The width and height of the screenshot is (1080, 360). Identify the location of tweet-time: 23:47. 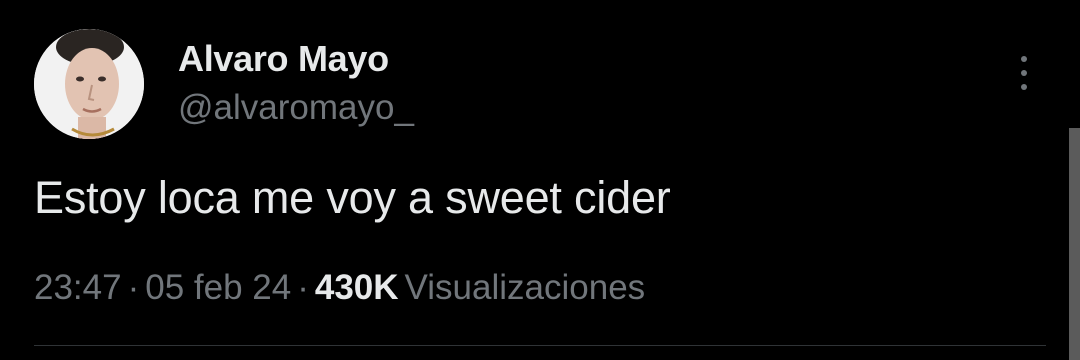
(78, 287).